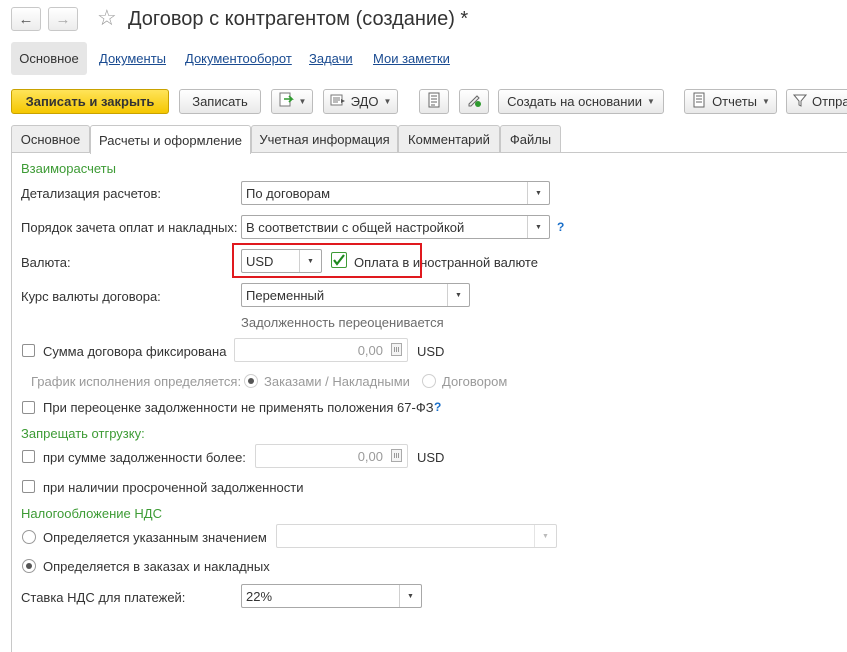 This screenshot has height=652, width=847. I want to click on vat-specified-label: Определяется указанным значением, so click(155, 537).